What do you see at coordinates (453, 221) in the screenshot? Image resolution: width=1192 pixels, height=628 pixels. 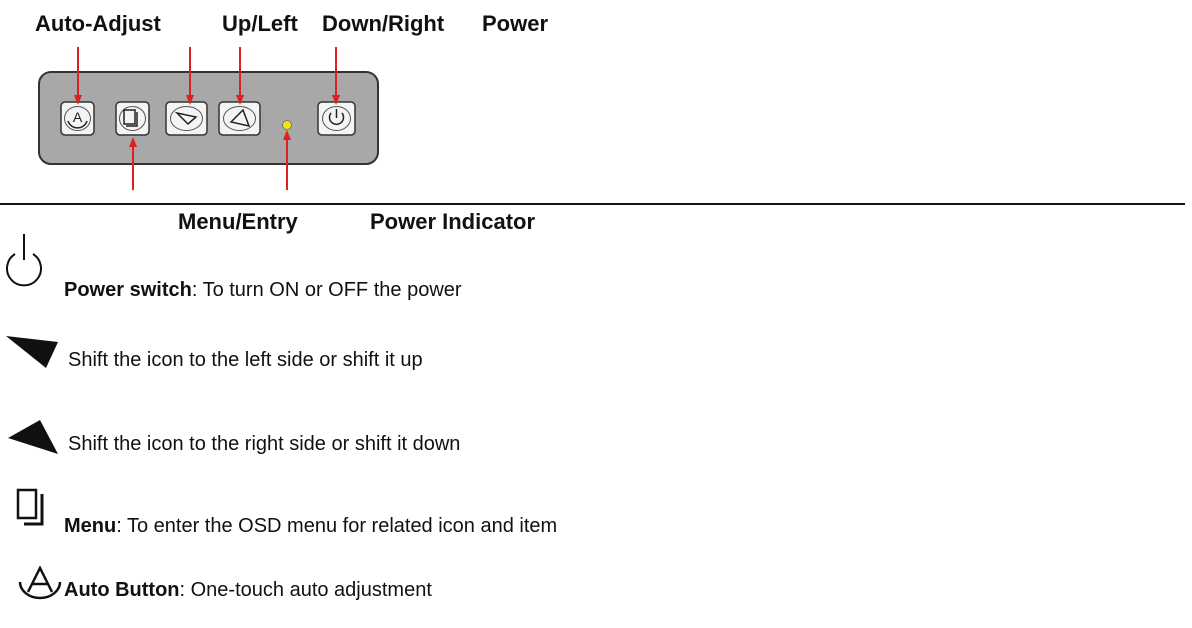 I see `label-power-indicator: Power Indicator` at bounding box center [453, 221].